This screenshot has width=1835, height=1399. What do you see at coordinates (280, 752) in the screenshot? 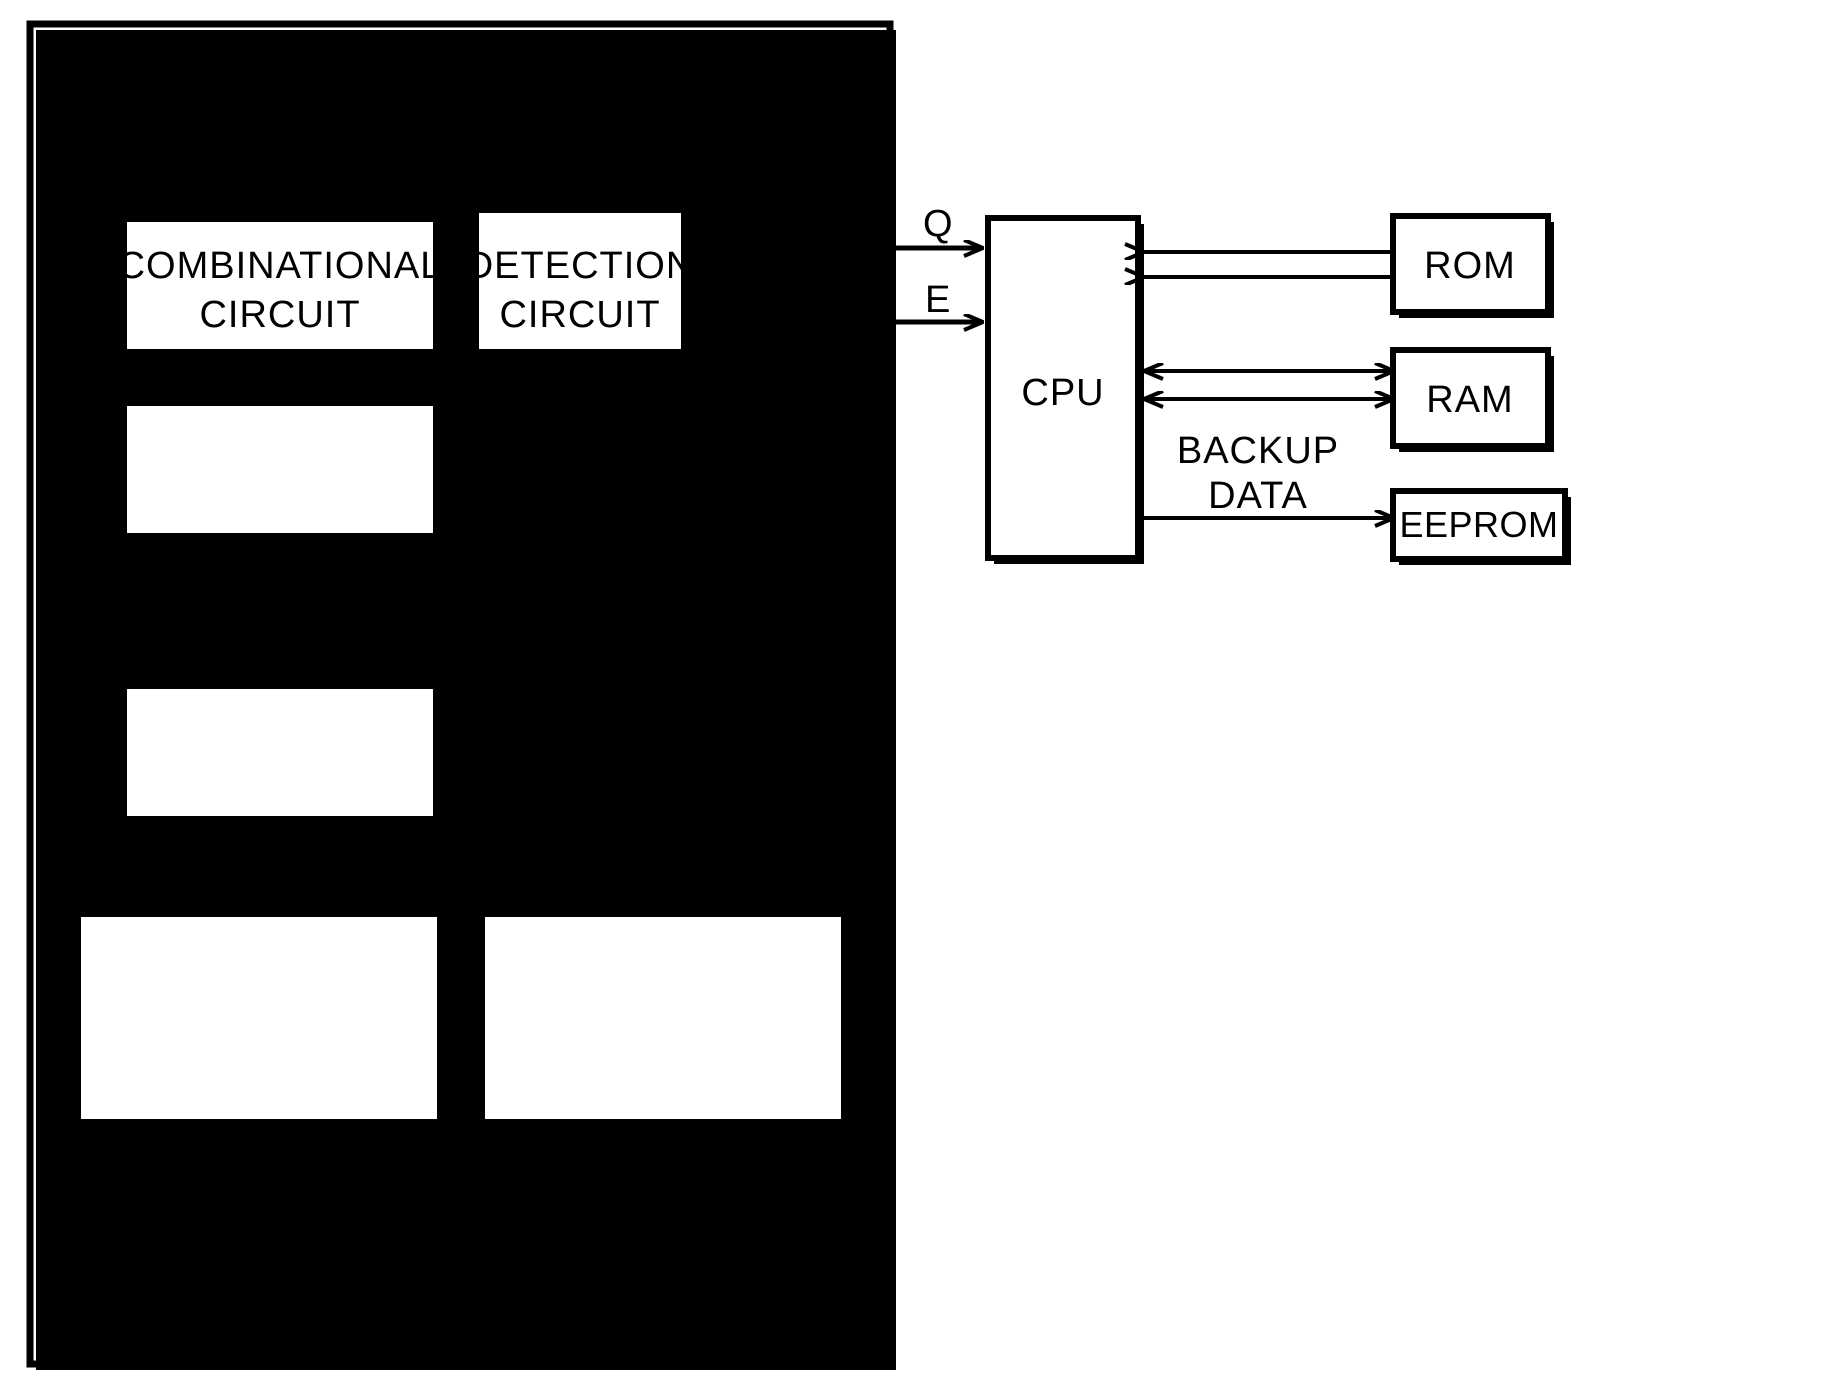
I see `empty-block-low` at bounding box center [280, 752].